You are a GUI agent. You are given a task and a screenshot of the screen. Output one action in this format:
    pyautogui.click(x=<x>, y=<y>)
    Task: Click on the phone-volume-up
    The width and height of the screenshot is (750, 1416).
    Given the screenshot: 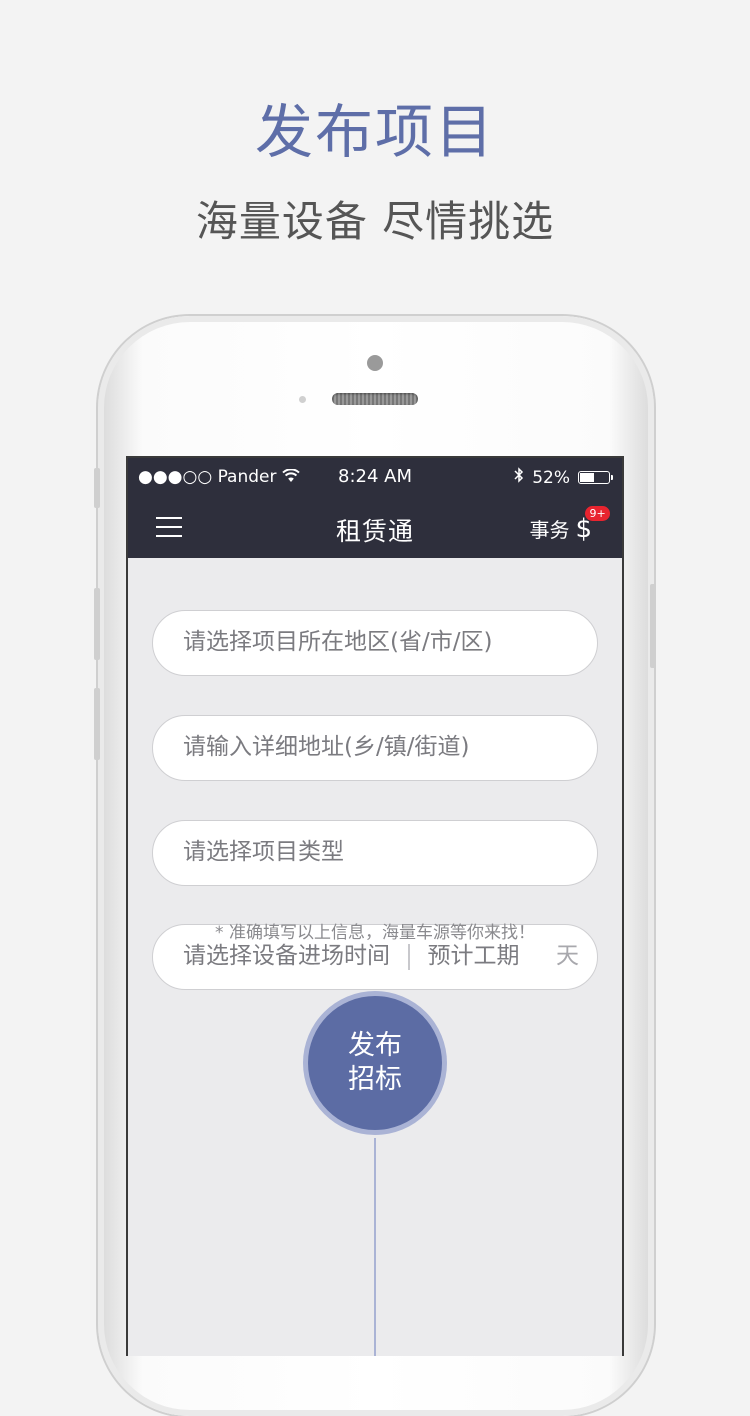 What is the action you would take?
    pyautogui.click(x=97, y=624)
    